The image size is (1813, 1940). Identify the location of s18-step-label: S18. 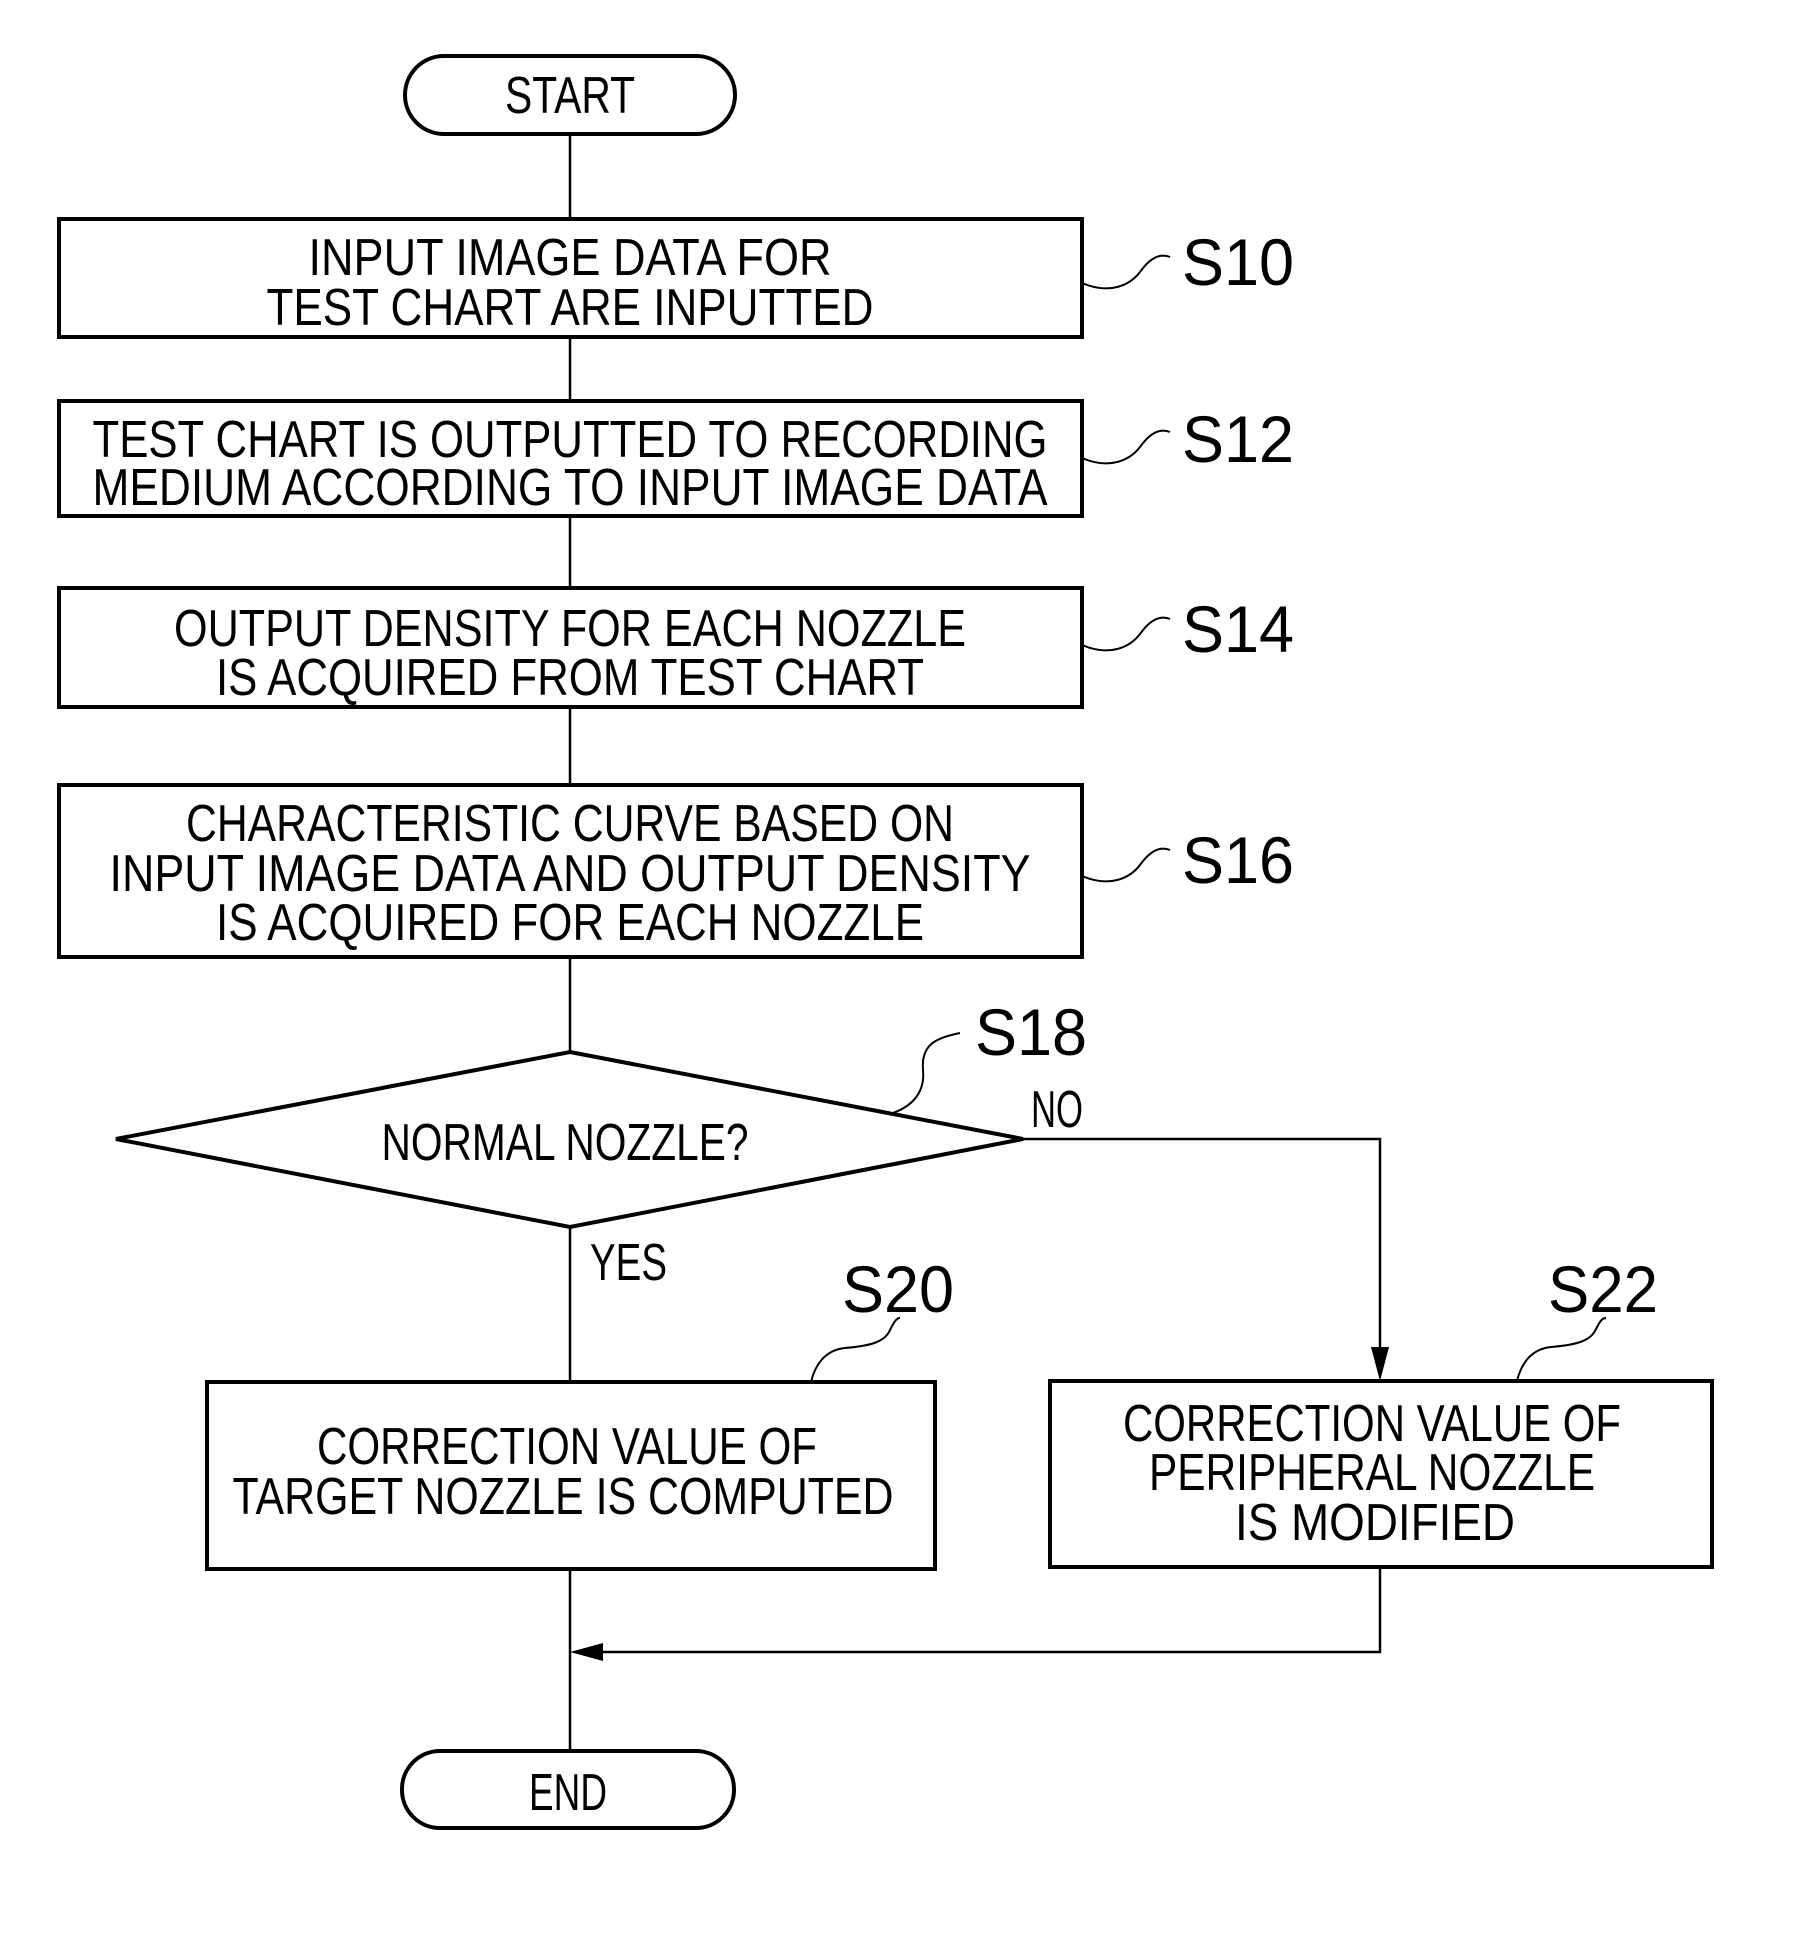
(1031, 1032).